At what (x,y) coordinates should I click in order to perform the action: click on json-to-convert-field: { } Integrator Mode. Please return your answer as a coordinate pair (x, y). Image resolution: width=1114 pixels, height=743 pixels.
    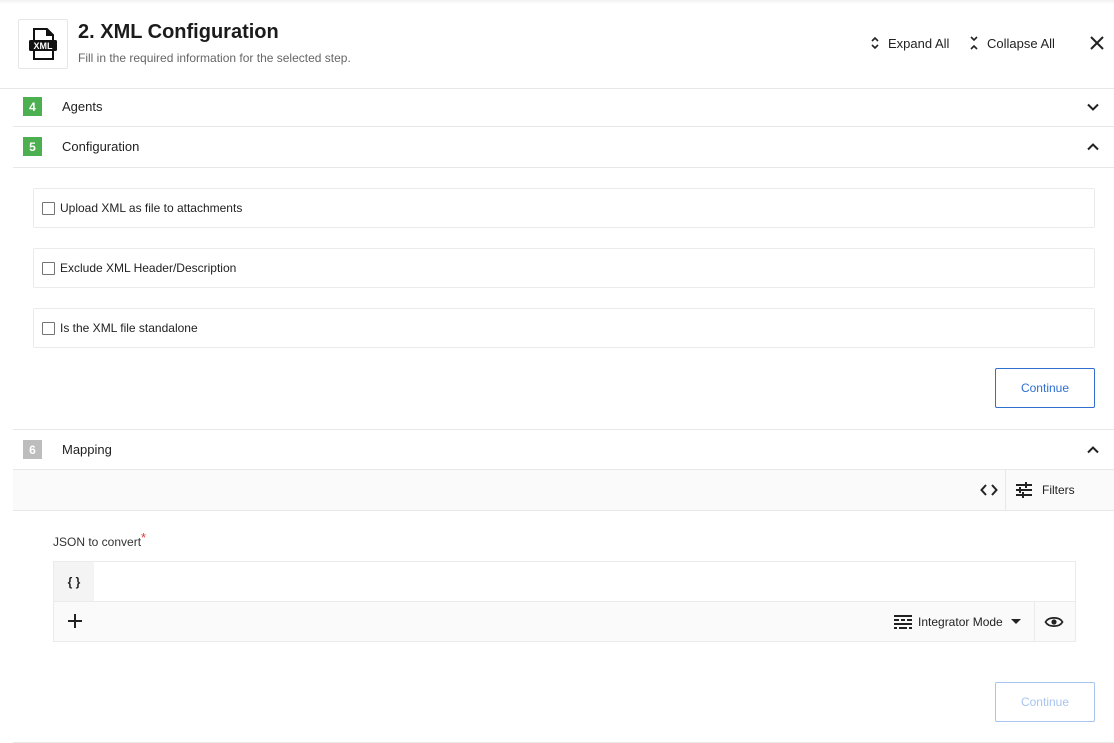
    Looking at the image, I should click on (564, 601).